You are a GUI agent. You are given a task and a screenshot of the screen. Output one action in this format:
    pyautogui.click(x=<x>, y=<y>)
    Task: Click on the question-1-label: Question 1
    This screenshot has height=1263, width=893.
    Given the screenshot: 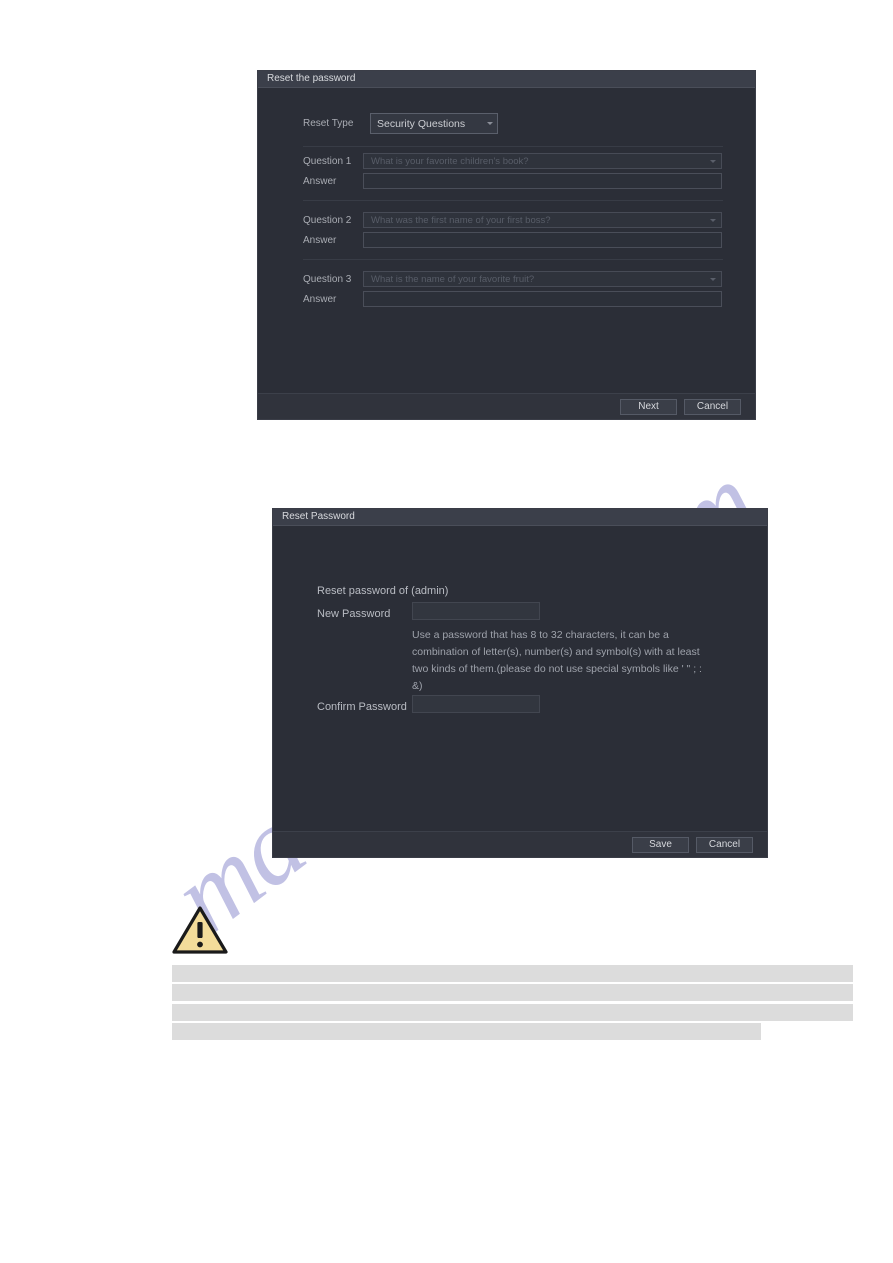 What is the action you would take?
    pyautogui.click(x=327, y=161)
    